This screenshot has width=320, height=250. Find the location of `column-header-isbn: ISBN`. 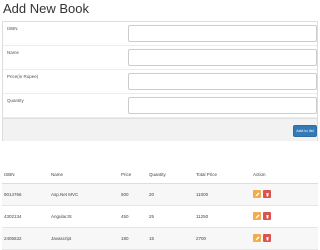

column-header-isbn: ISBN is located at coordinates (25, 175).